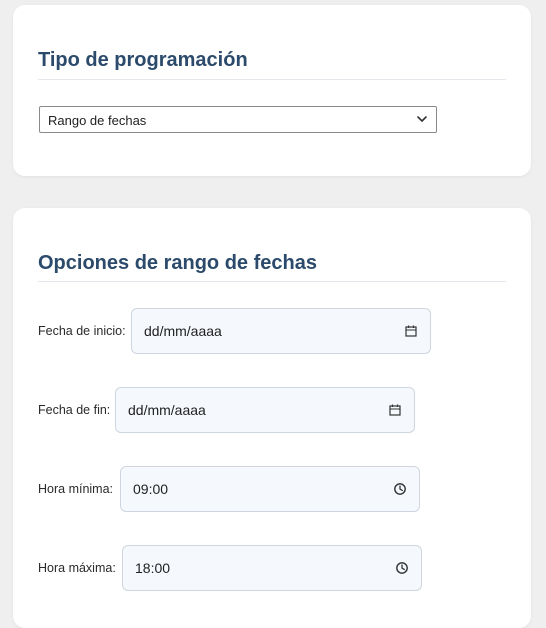  What do you see at coordinates (77, 568) in the screenshot?
I see `max-time-label: Hora máxima:` at bounding box center [77, 568].